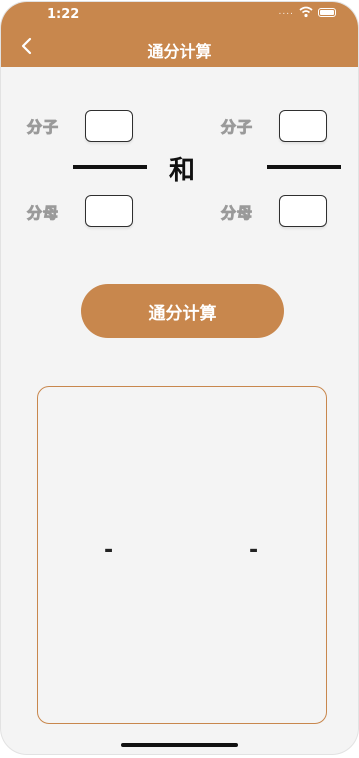  I want to click on right-denominator-input, so click(303, 211).